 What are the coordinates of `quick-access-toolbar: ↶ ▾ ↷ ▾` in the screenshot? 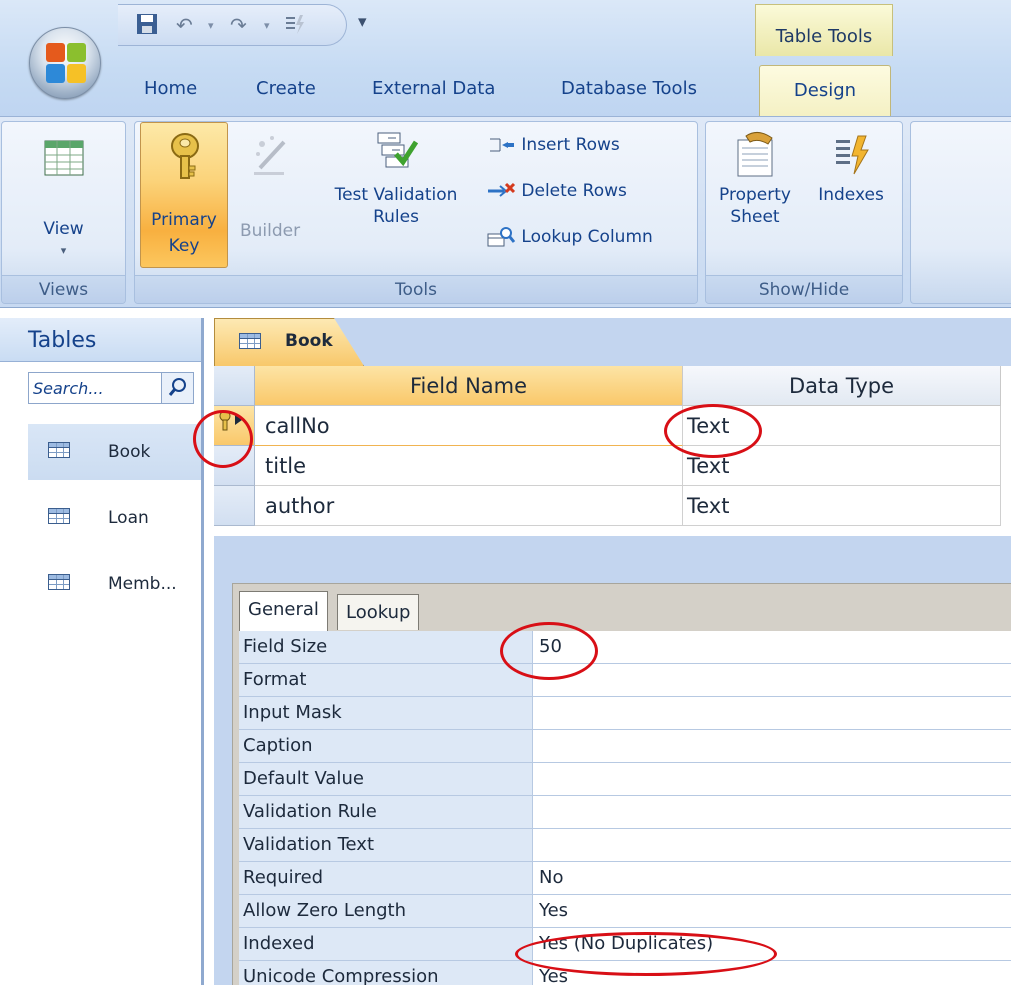 It's located at (232, 25).